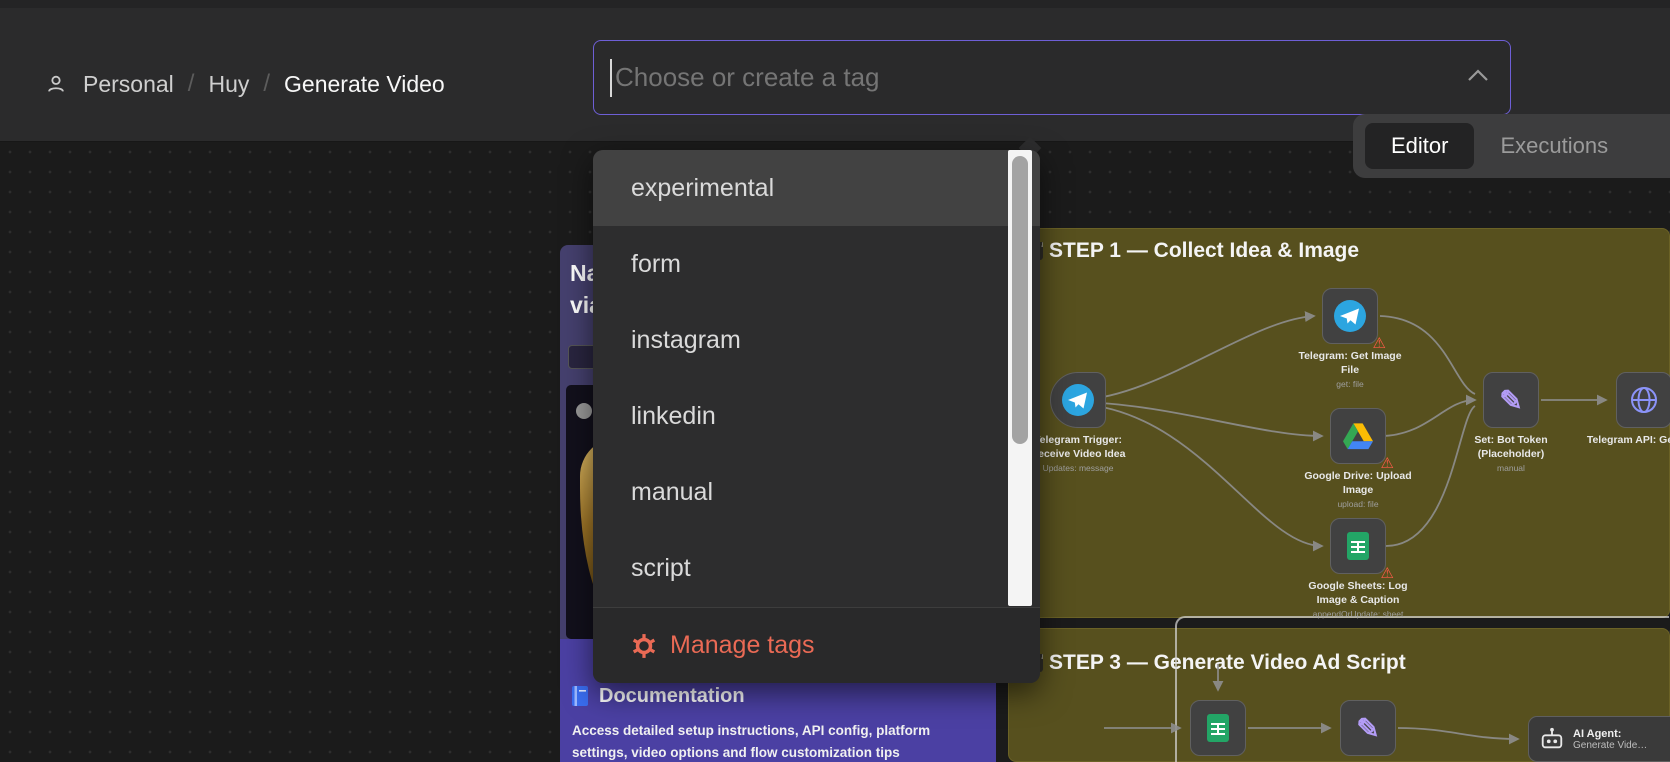 The image size is (1670, 762). What do you see at coordinates (1358, 614) in the screenshot?
I see `node-sublabel: appendOrUpdate: sheet` at bounding box center [1358, 614].